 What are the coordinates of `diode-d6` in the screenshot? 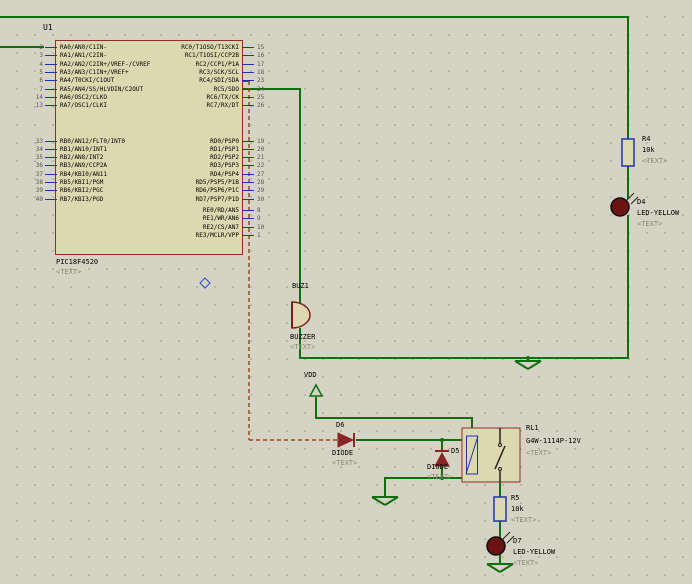 It's located at (346, 440).